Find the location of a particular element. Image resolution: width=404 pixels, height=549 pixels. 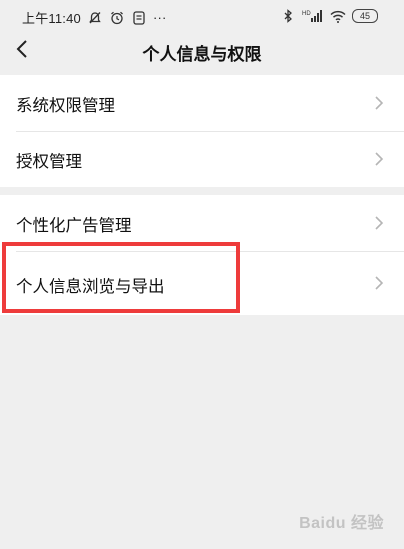

signal-icon: HD is located at coordinates (313, 16).